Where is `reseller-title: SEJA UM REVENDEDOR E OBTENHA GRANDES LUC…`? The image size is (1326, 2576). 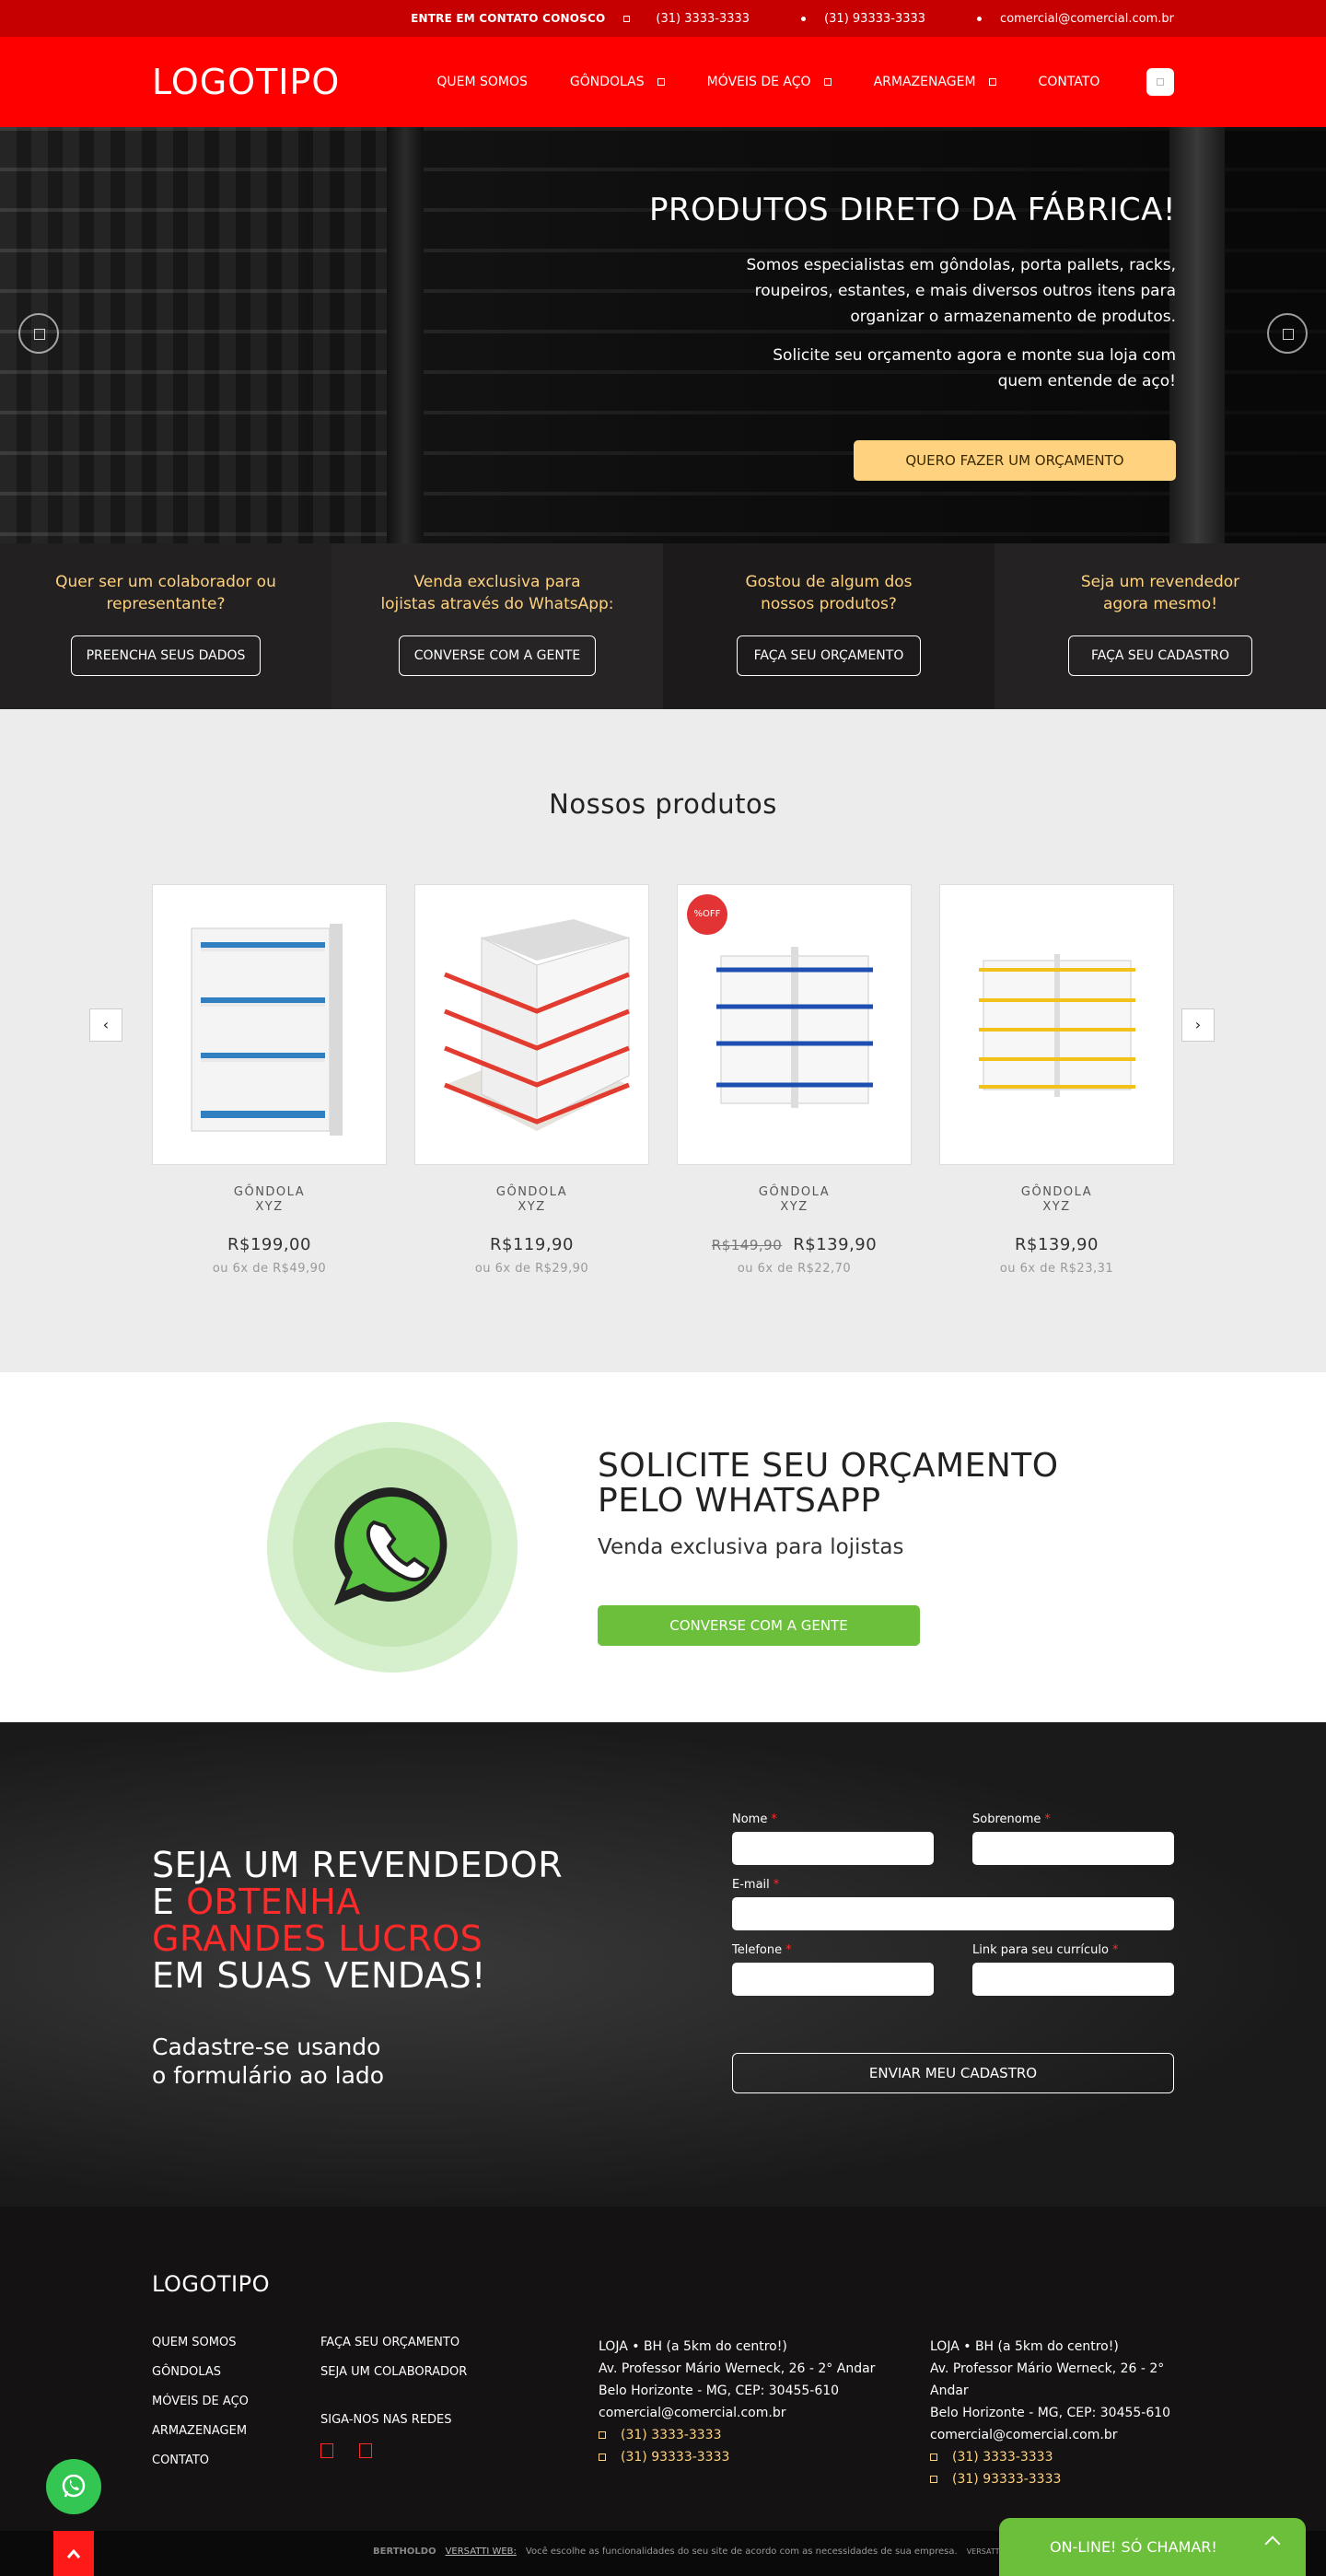
reseller-title: SEJA UM REVENDEDOR E OBTENHA GRANDES LUC… is located at coordinates (358, 1921).